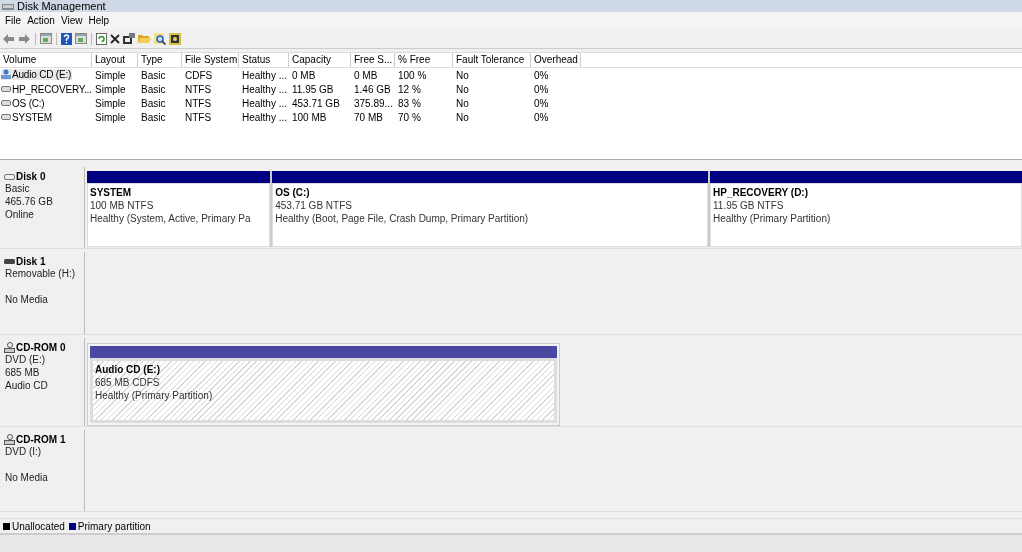 This screenshot has width=1022, height=552. Describe the element at coordinates (41, 274) in the screenshot. I see `disk-type: Removable (H:)` at that location.